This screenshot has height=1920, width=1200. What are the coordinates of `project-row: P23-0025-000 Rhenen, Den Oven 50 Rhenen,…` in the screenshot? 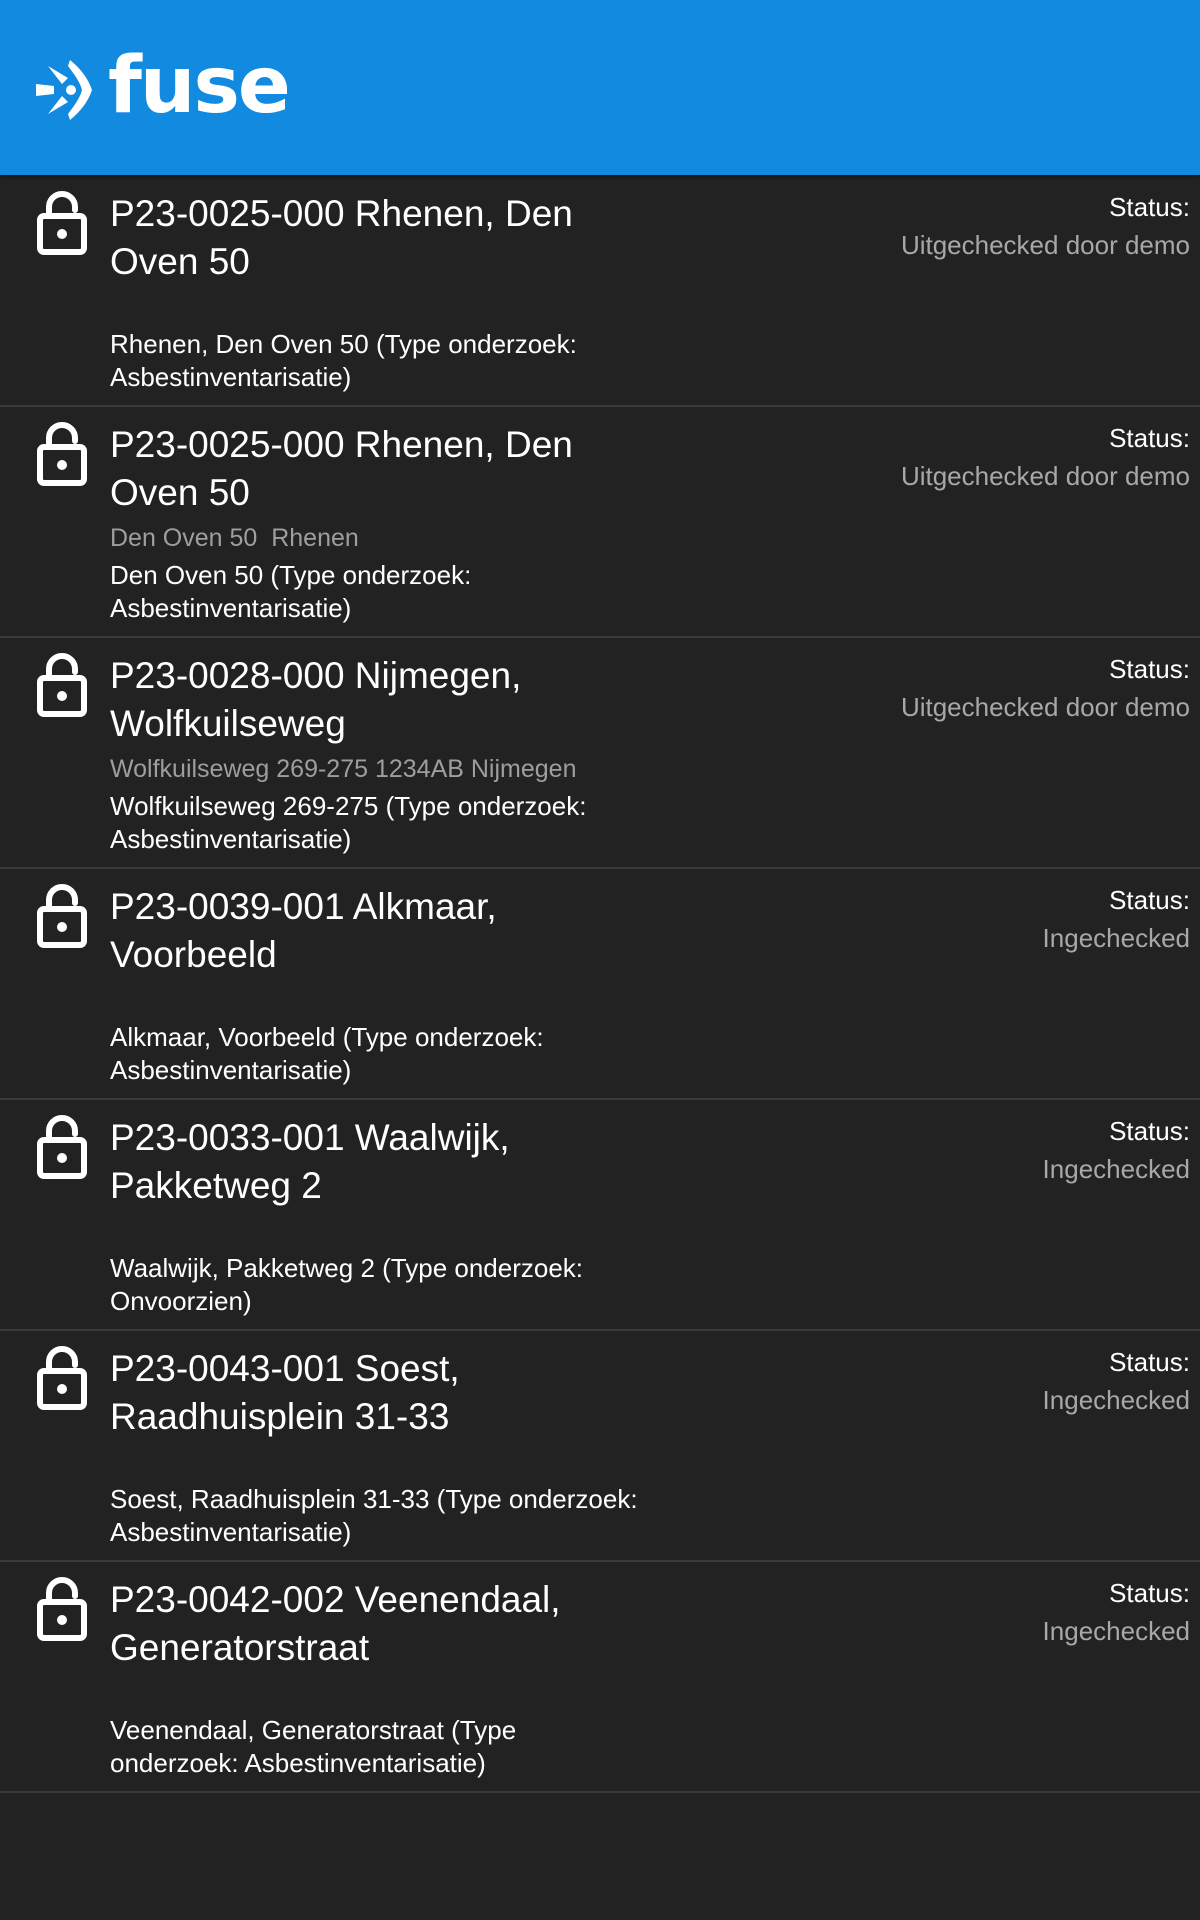 It's located at (600, 291).